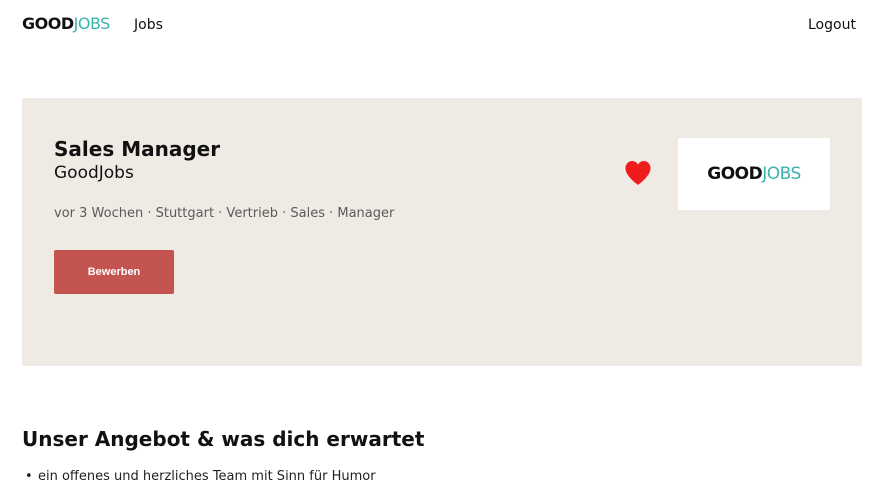 Image resolution: width=896 pixels, height=504 pixels. What do you see at coordinates (92, 23) in the screenshot?
I see `logo-part-jobs: JOBS` at bounding box center [92, 23].